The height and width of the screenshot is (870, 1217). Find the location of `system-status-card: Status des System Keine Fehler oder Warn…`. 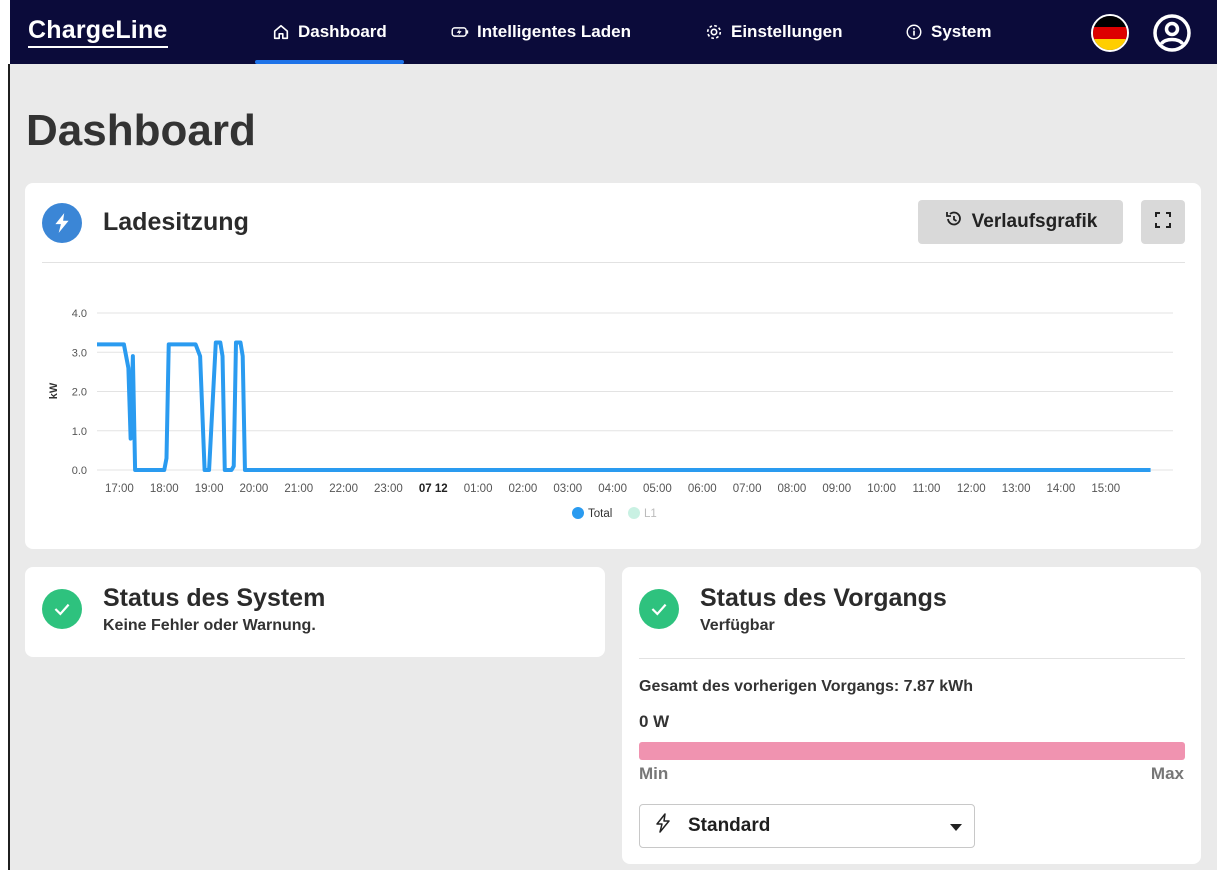

system-status-card: Status des System Keine Fehler oder Warn… is located at coordinates (315, 612).